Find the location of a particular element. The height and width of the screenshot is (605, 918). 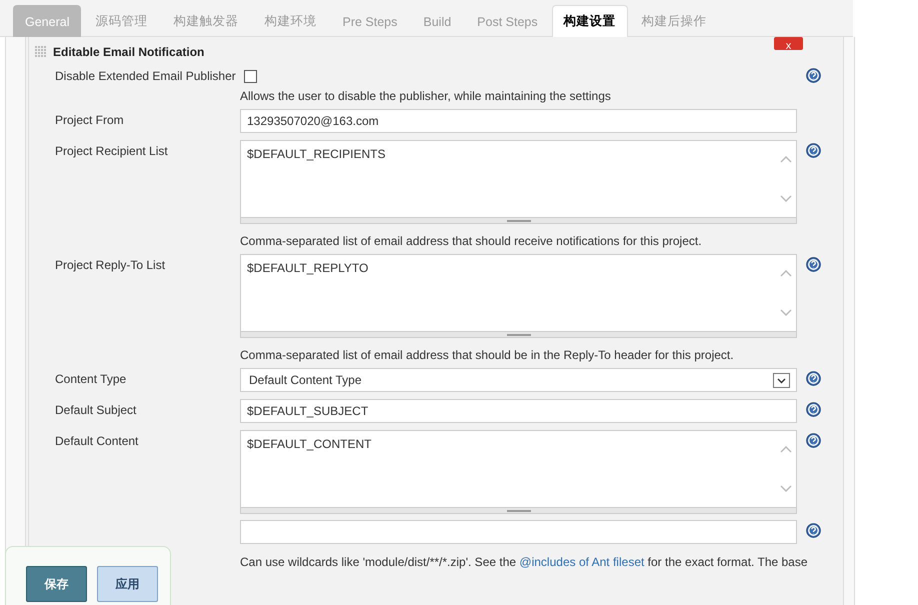

delete-button: x is located at coordinates (788, 43).